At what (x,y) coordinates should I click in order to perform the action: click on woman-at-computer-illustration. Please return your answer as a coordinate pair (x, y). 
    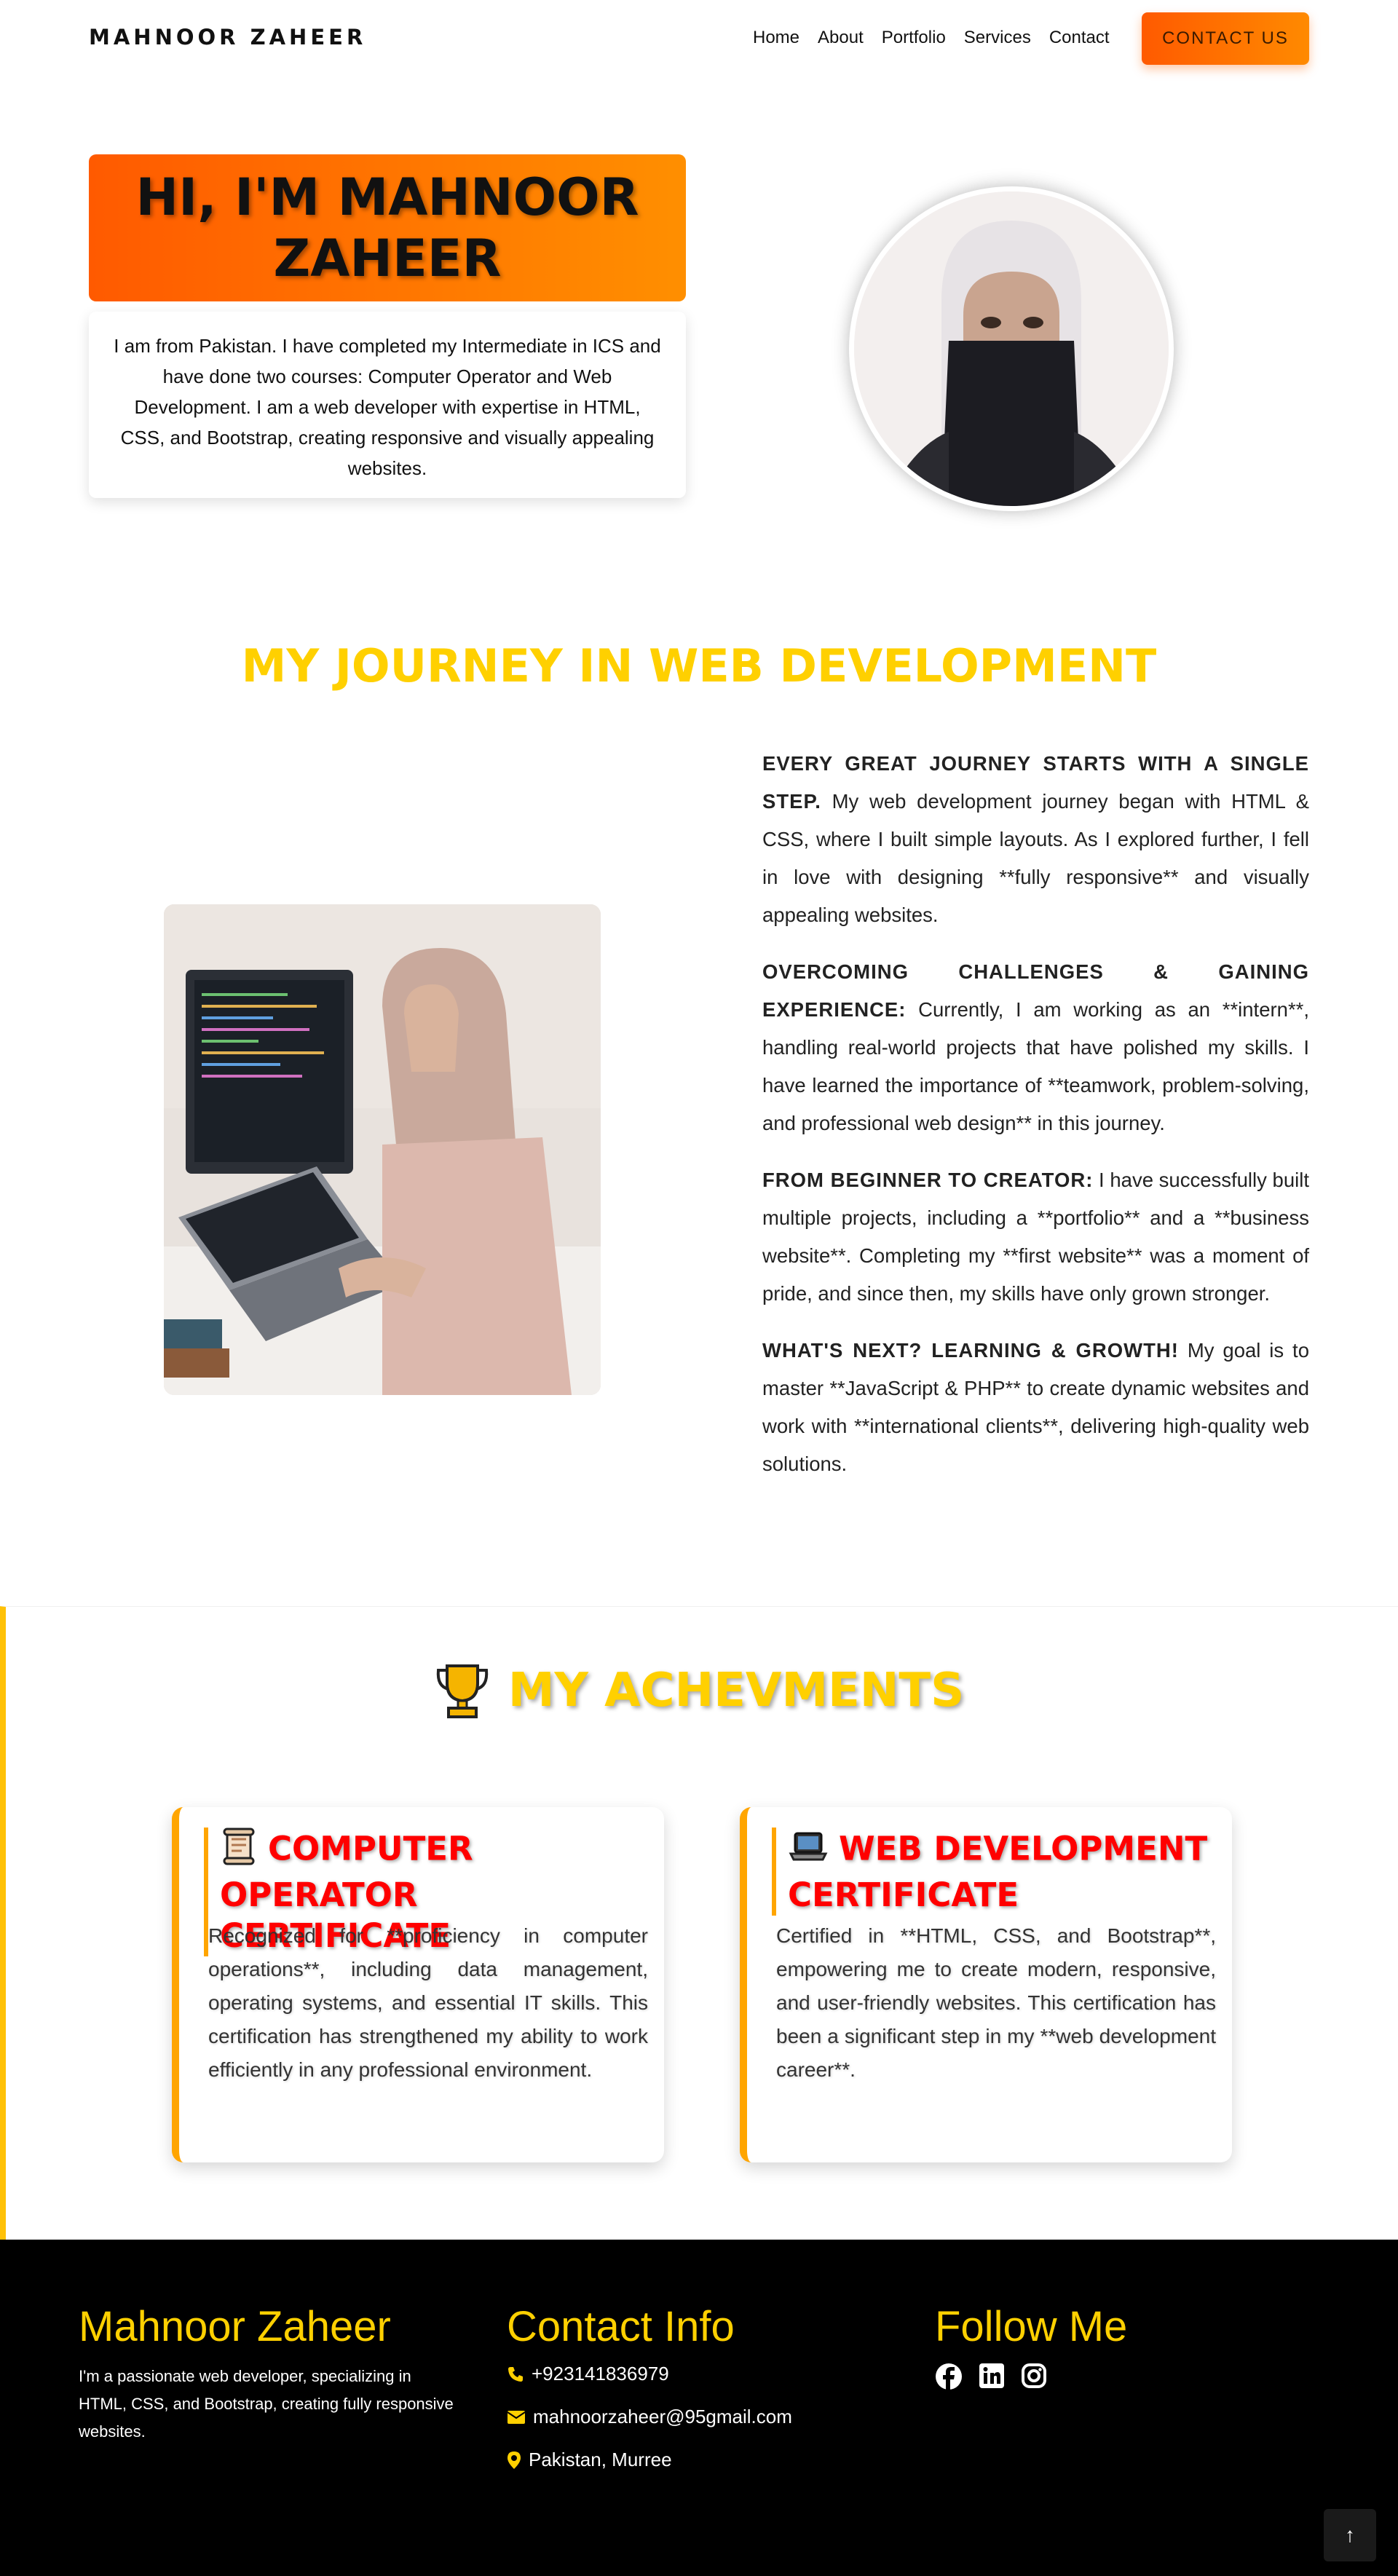
    Looking at the image, I should click on (382, 1149).